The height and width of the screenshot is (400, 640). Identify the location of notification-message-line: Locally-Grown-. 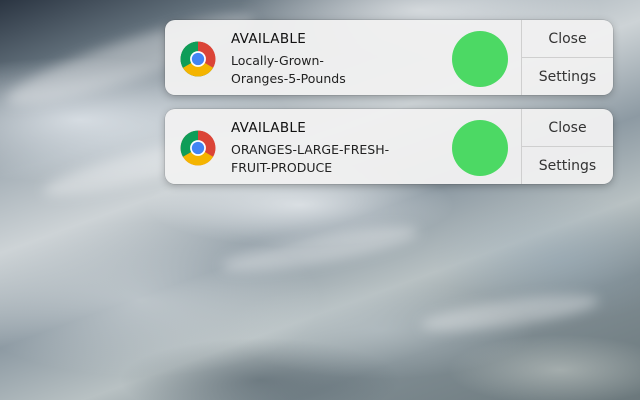
(277, 60).